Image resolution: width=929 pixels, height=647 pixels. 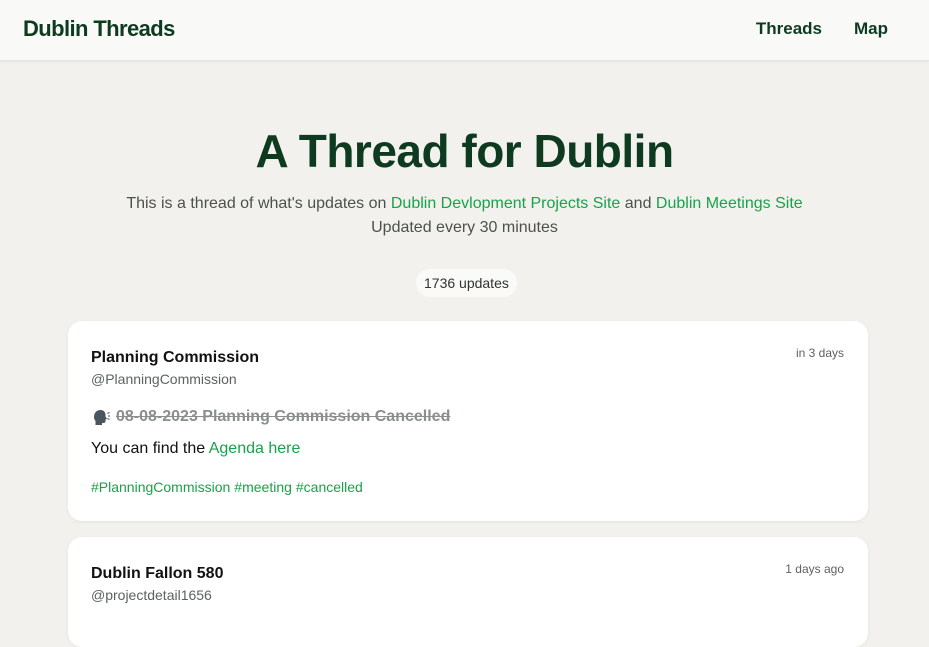 I want to click on post-timestamp: in 3 days, so click(x=819, y=353).